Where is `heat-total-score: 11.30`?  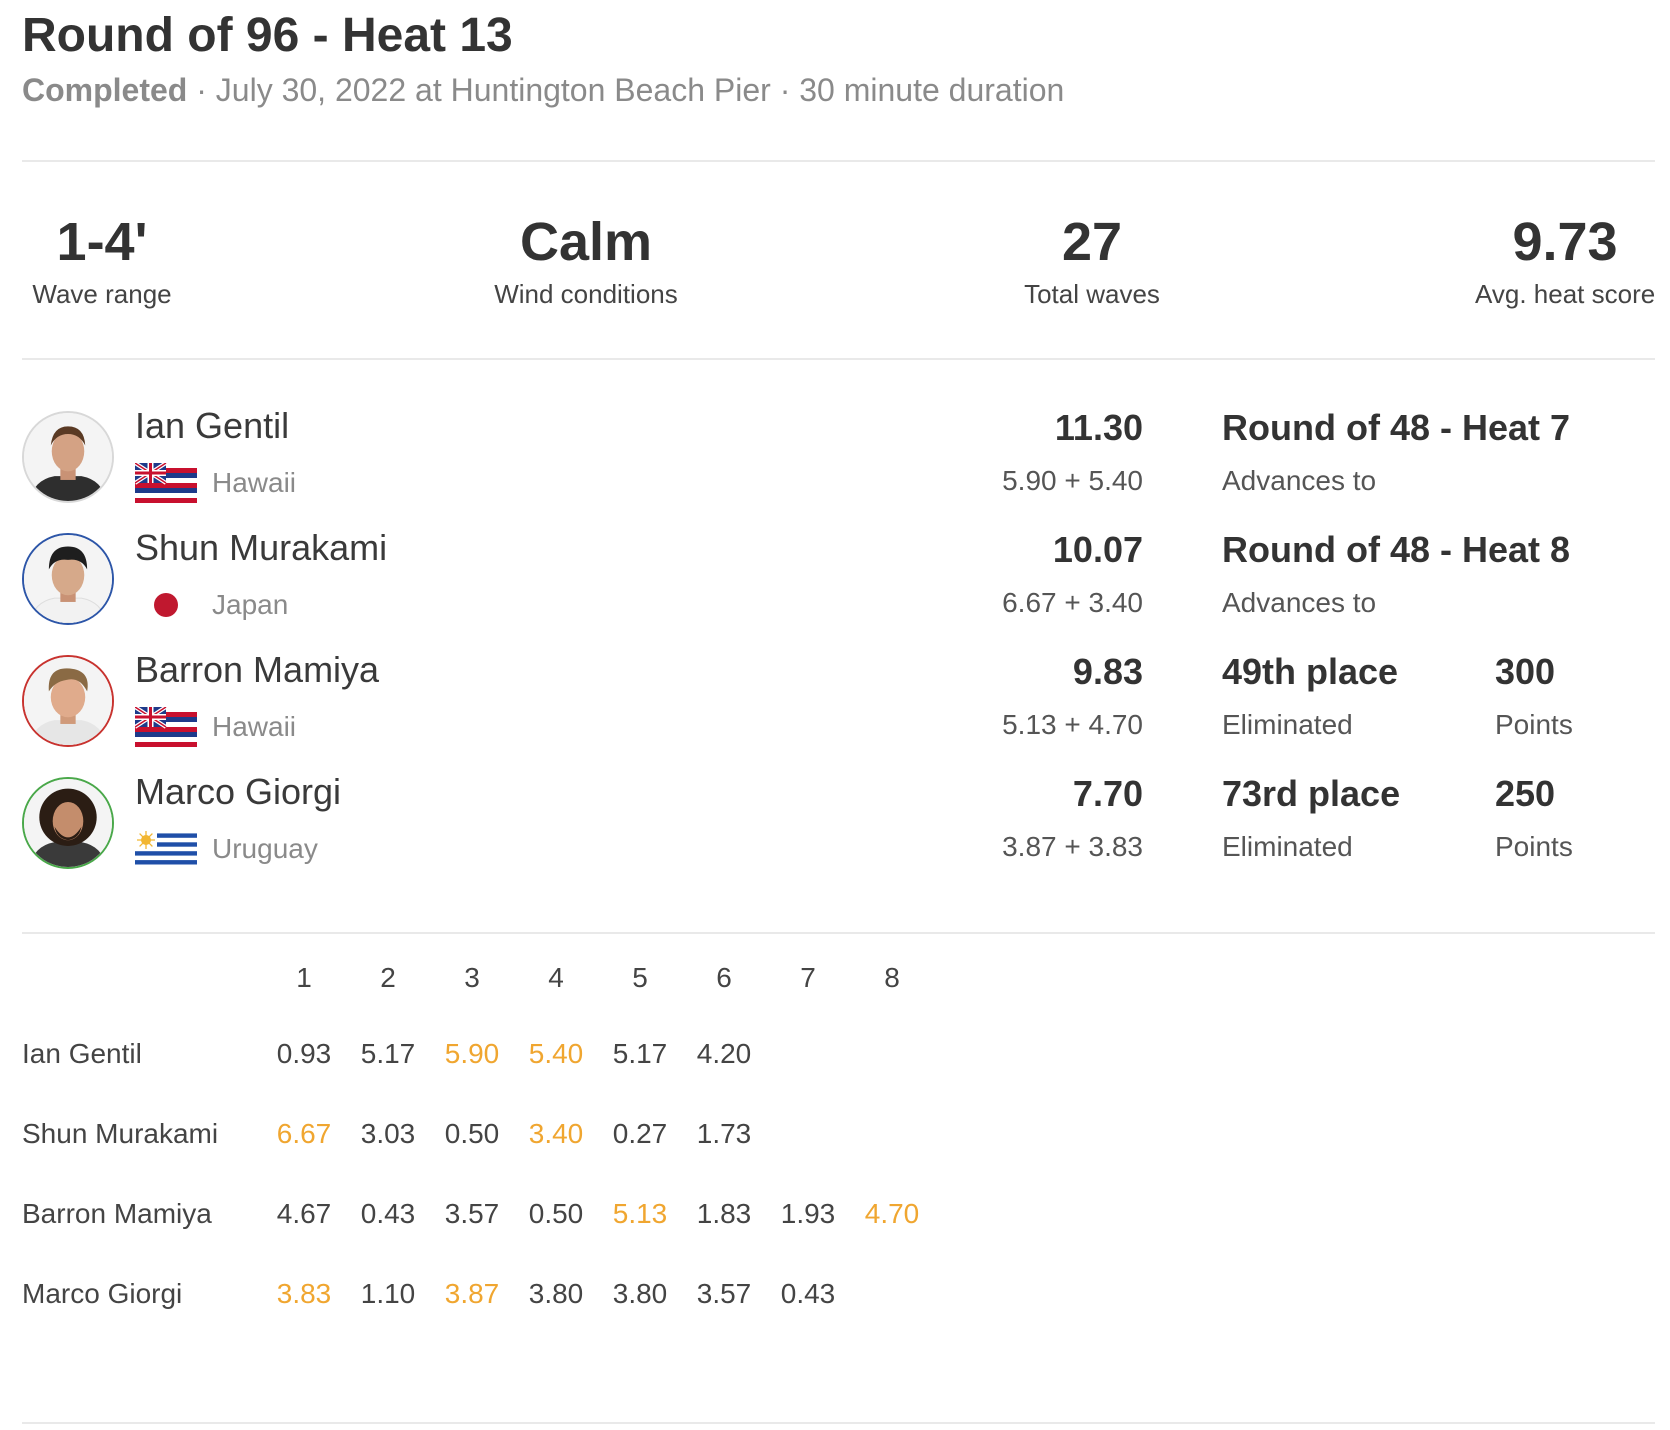 heat-total-score: 11.30 is located at coordinates (1098, 427).